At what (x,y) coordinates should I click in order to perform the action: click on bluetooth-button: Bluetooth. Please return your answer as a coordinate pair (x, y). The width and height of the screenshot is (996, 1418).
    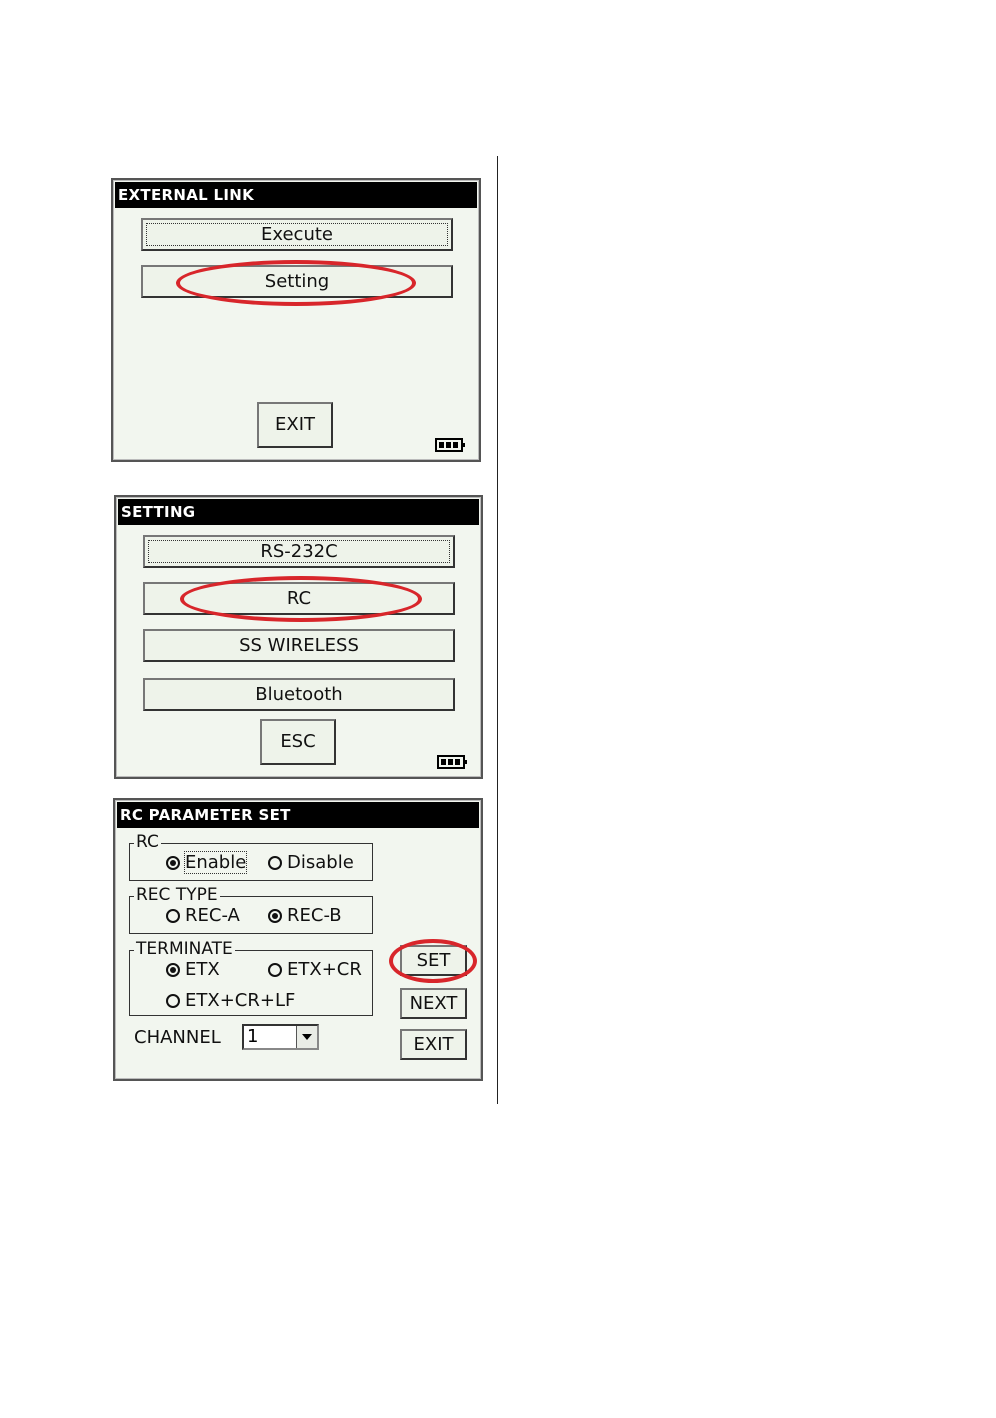
    Looking at the image, I should click on (299, 694).